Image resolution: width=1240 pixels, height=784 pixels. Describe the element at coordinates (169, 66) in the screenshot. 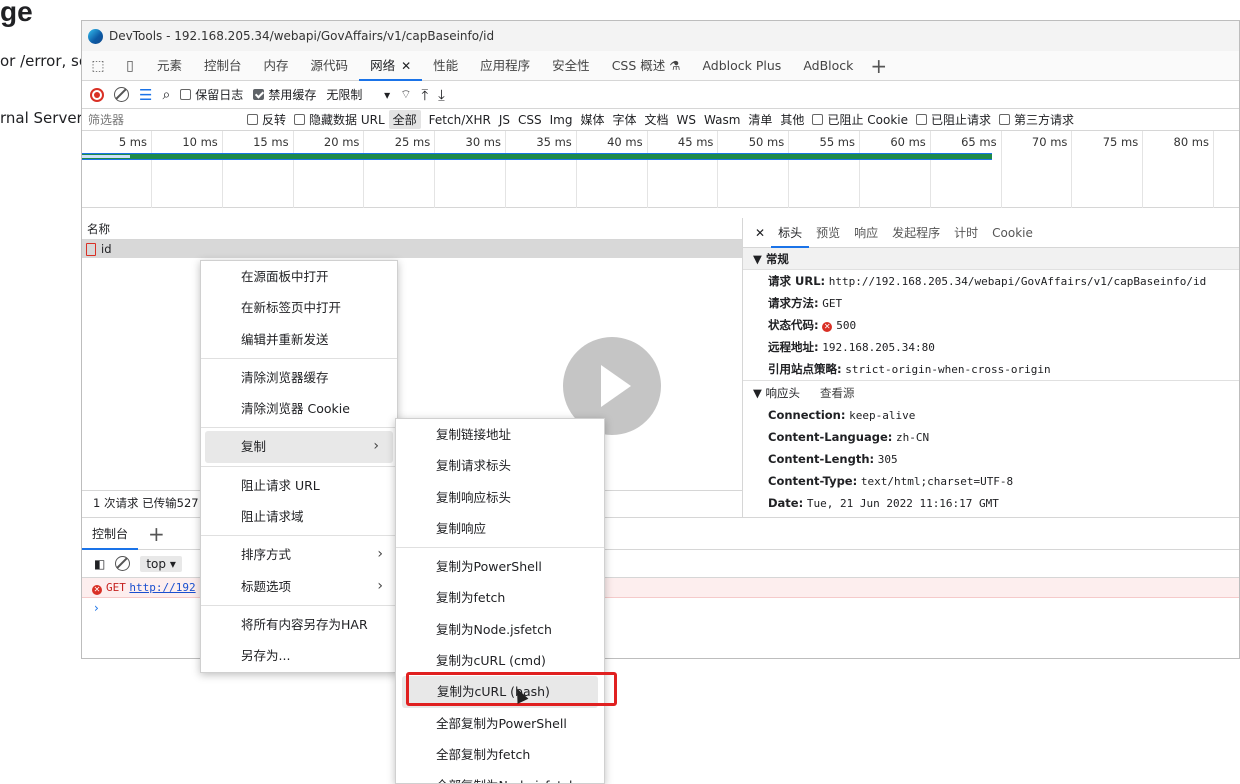

I see `tab-elements: 元素` at that location.